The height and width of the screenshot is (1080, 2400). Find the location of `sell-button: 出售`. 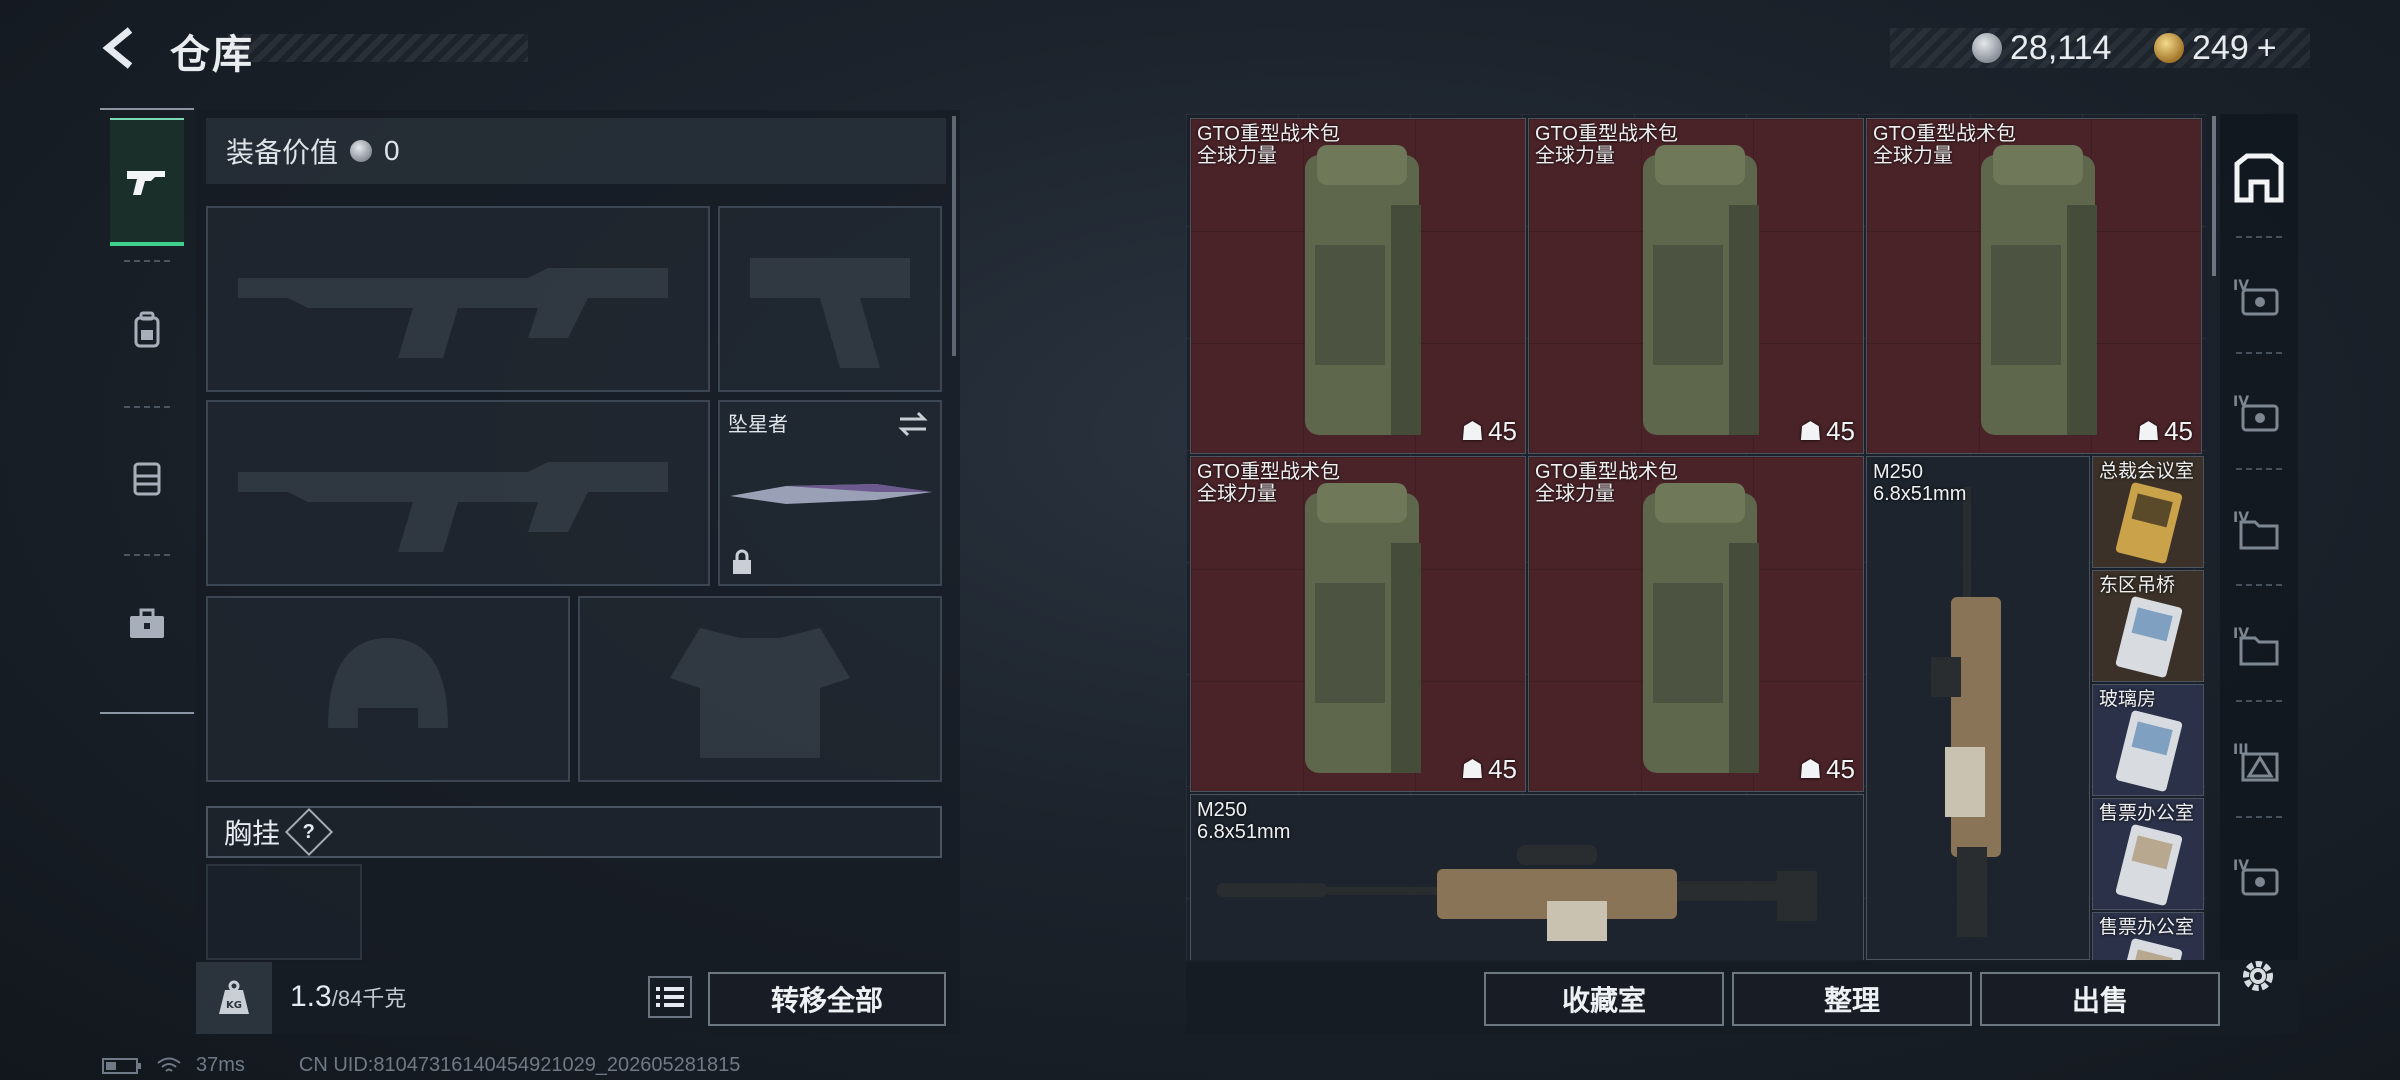

sell-button: 出售 is located at coordinates (2100, 999).